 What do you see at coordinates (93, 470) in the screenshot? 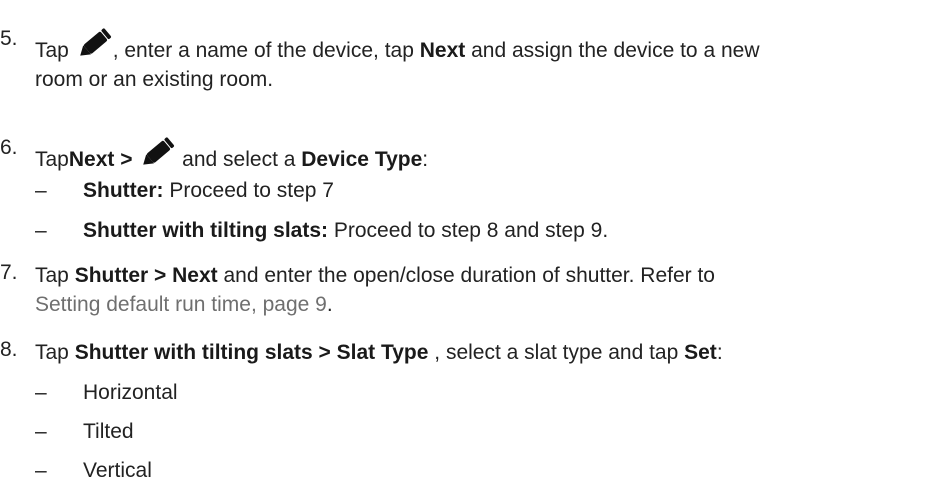
I see `list-item: – Vertical` at bounding box center [93, 470].